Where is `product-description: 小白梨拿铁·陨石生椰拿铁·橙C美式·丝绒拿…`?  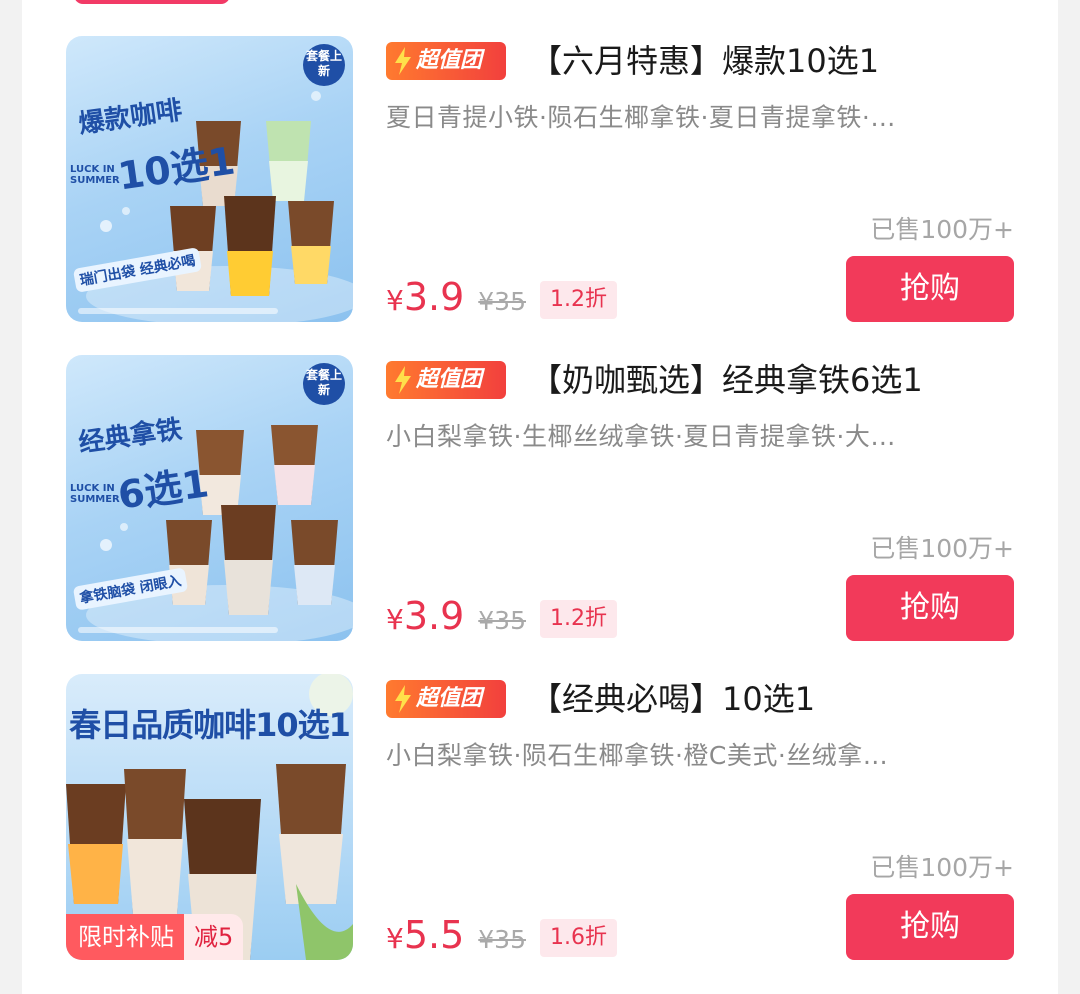
product-description: 小白梨拿铁·陨石生椰拿铁·橙C美式·丝绒拿… is located at coordinates (637, 755).